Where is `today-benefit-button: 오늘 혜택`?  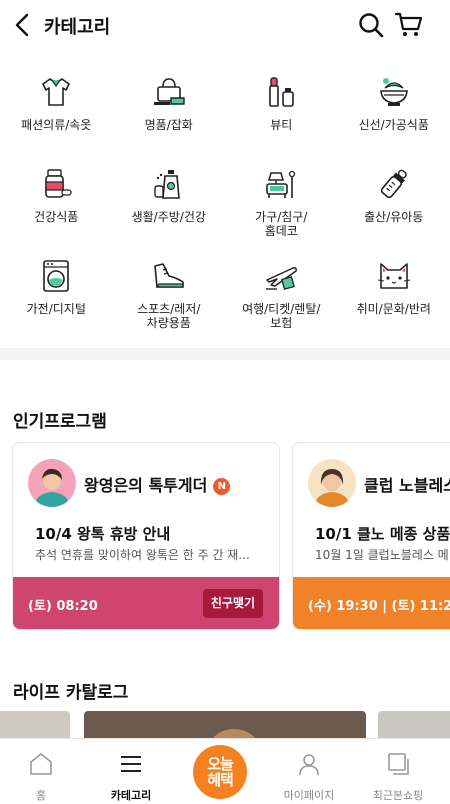 today-benefit-button: 오늘 혜택 is located at coordinates (220, 772).